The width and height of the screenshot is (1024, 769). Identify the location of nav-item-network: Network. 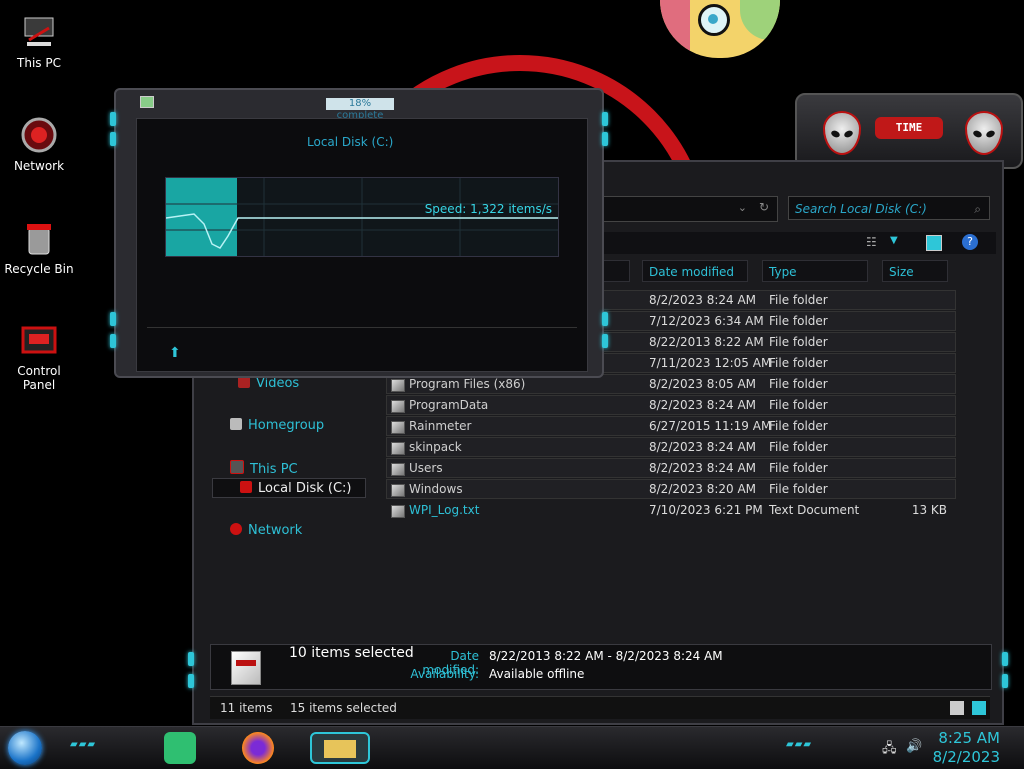
(266, 530).